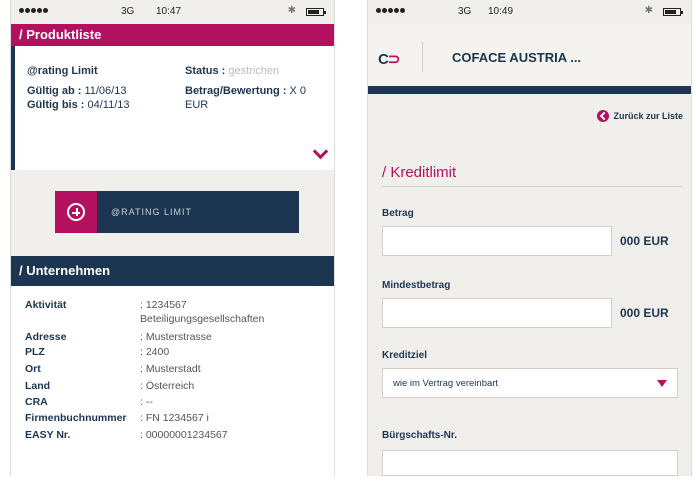  I want to click on status-field: Status : gestrichen, so click(232, 71).